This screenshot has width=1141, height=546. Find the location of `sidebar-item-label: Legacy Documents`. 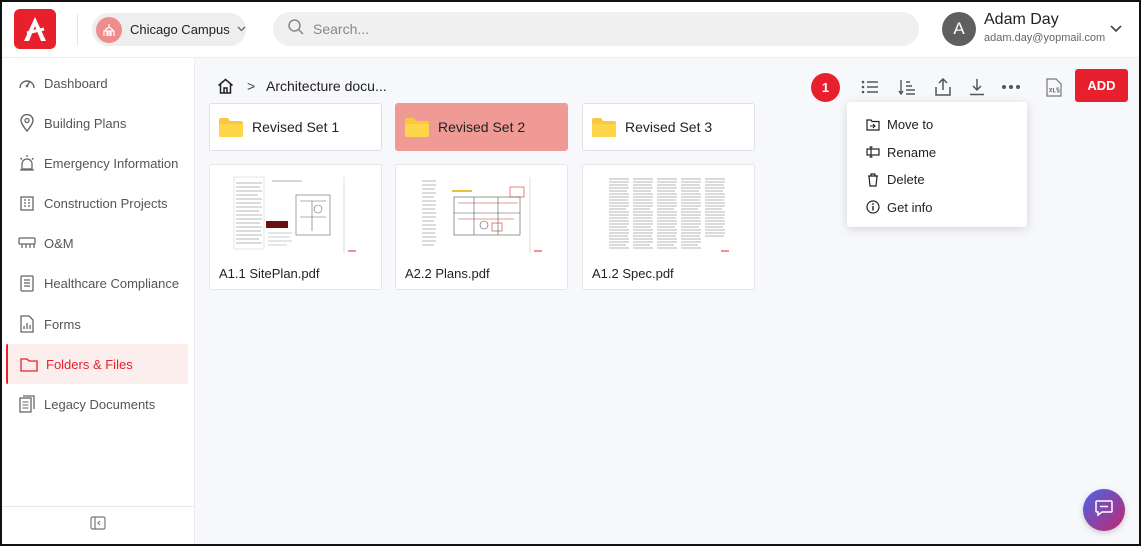

sidebar-item-label: Legacy Documents is located at coordinates (100, 404).